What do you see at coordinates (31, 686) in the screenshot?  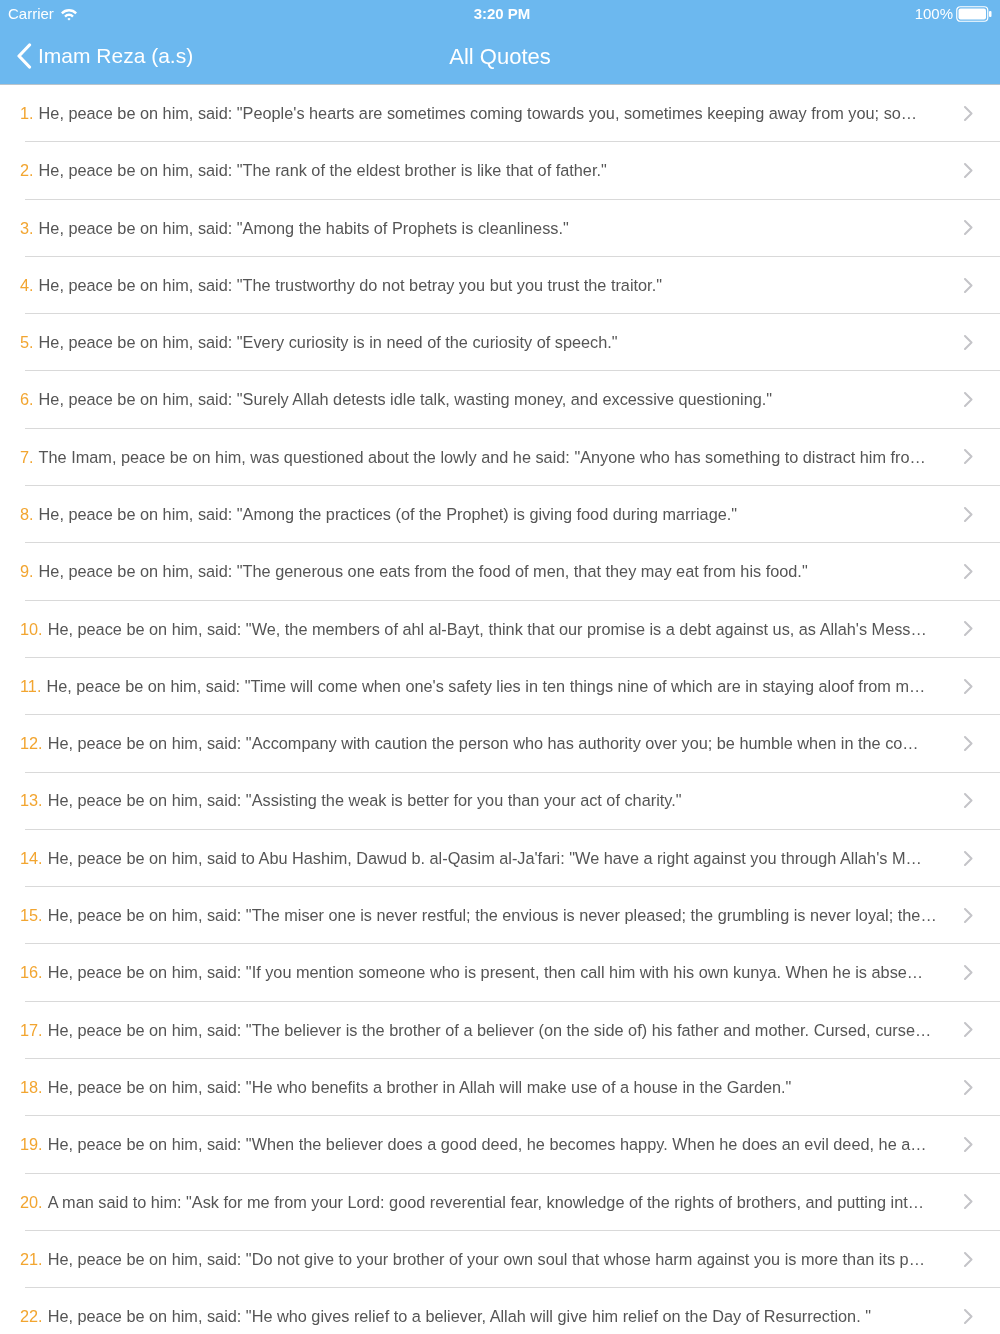 I see `quote-number: 11.` at bounding box center [31, 686].